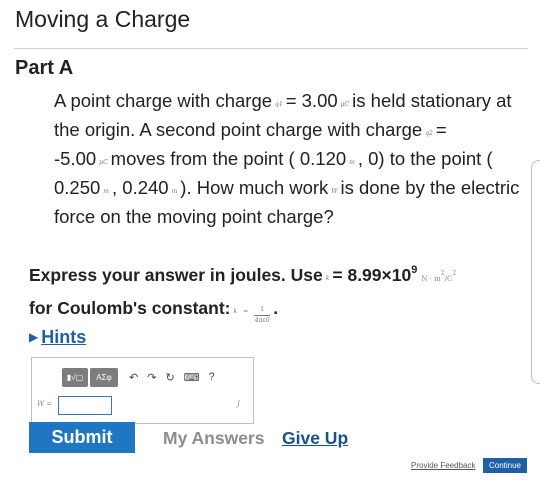 Image resolution: width=540 pixels, height=492 pixels. What do you see at coordinates (431, 279) in the screenshot?
I see `unit-nm: N · m` at bounding box center [431, 279].